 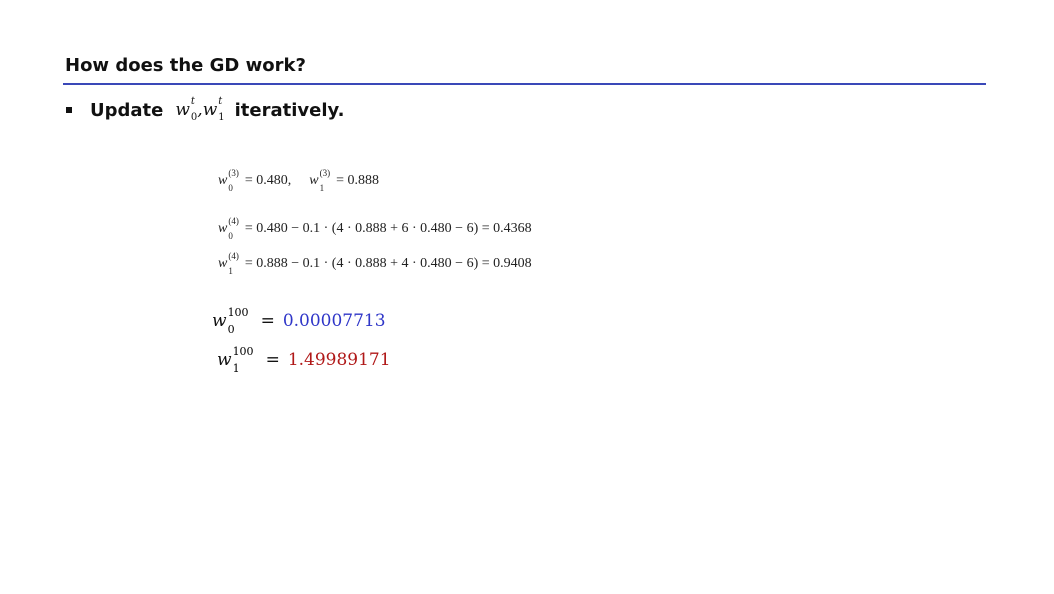 I want to click on result-w1: w 100 1 = 1.49989171, so click(x=304, y=360).